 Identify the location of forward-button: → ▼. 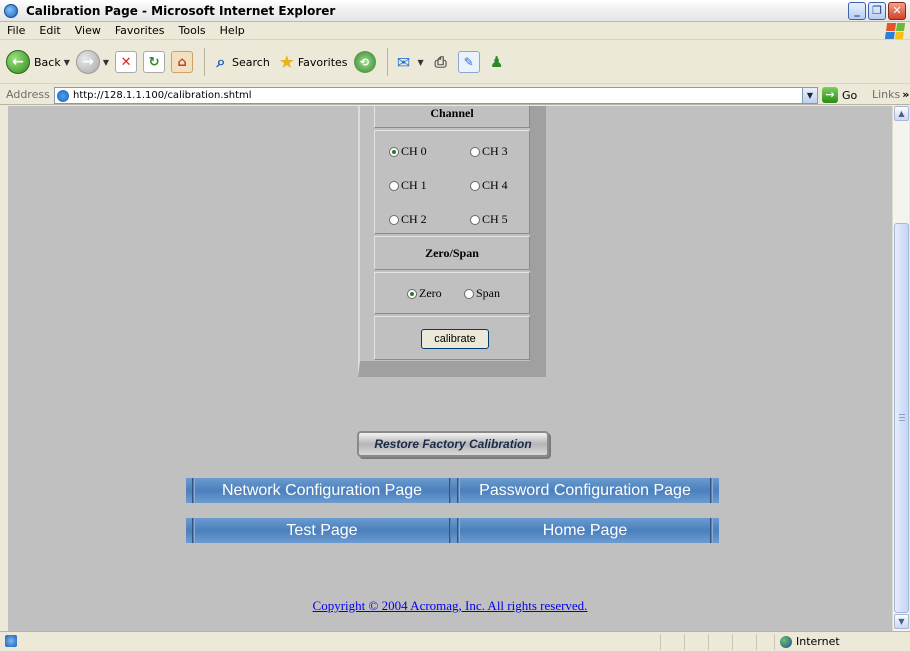
(92, 62).